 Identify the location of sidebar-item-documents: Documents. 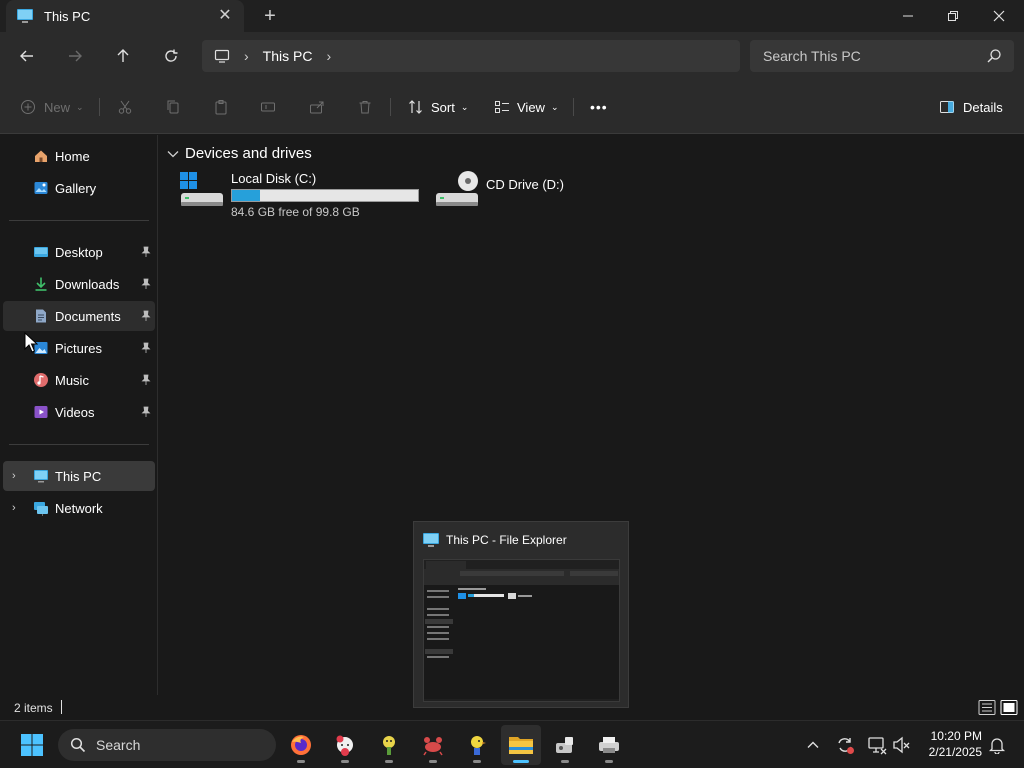
(79, 316).